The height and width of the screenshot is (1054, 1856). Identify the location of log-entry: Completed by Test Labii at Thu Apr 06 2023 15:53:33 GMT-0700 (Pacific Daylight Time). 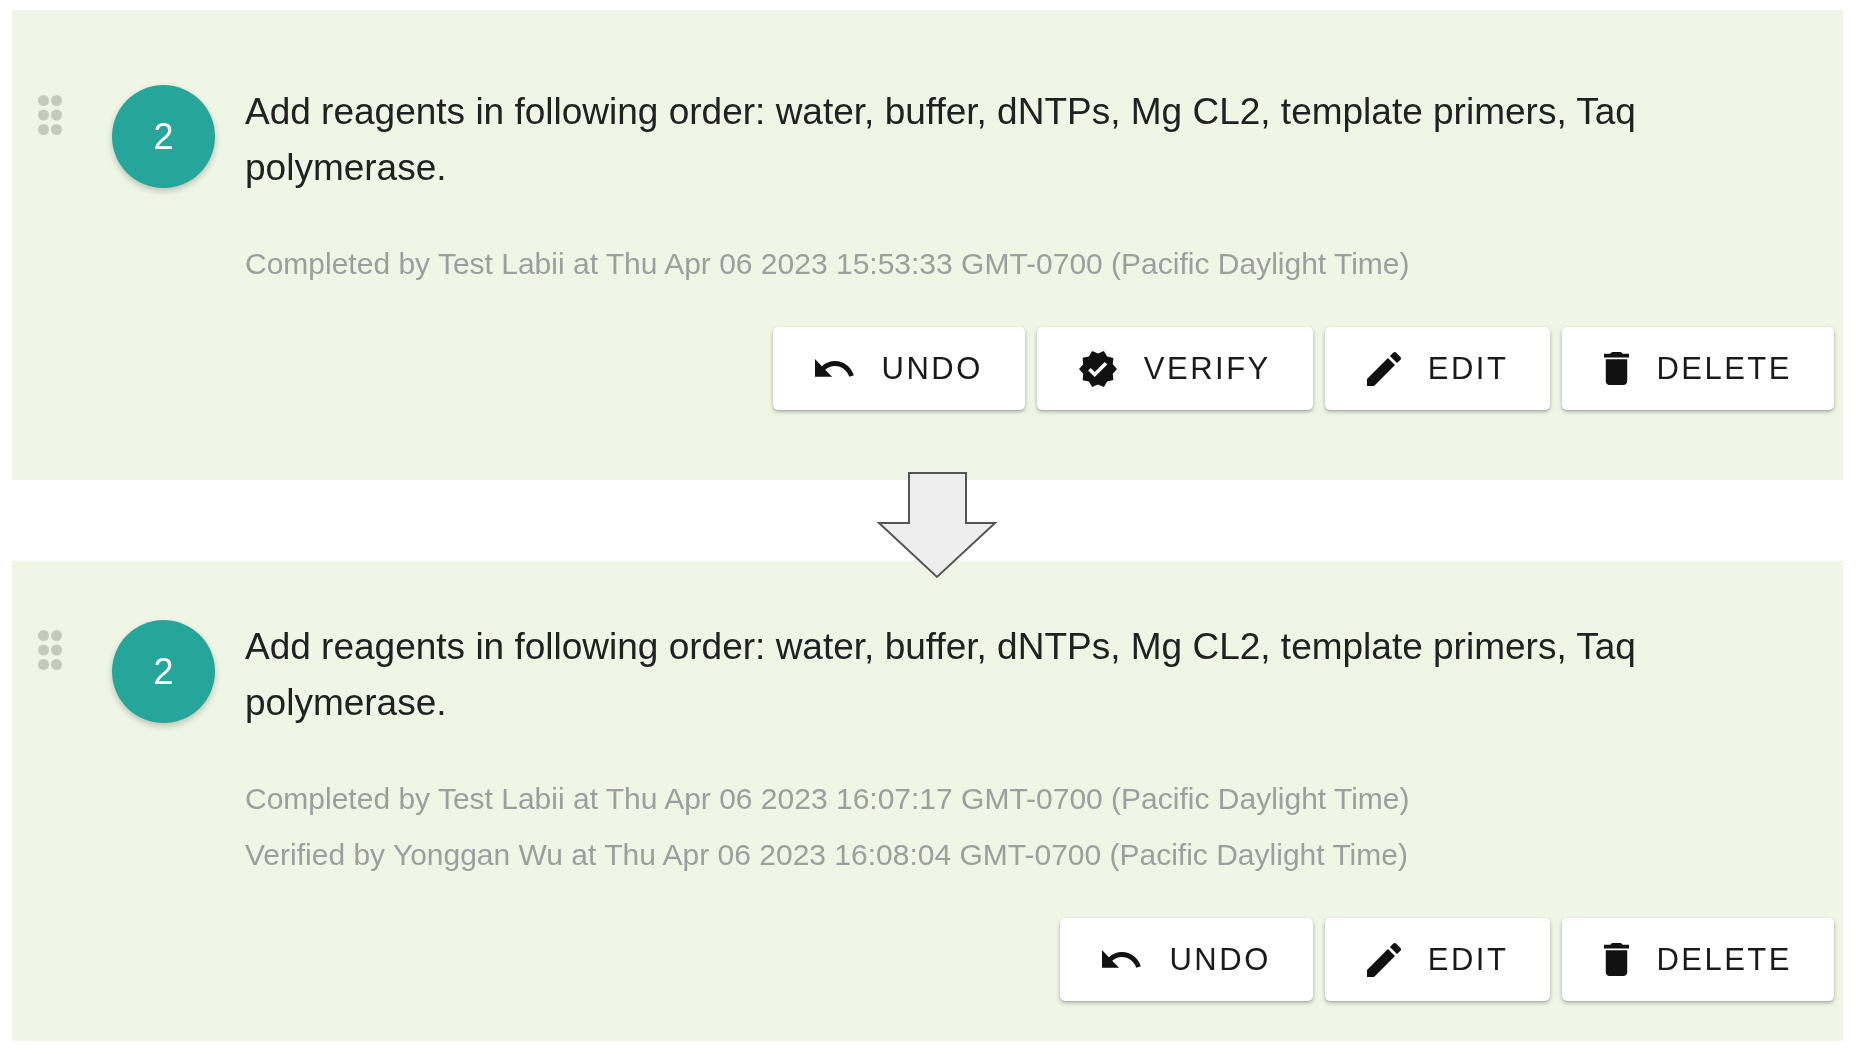
(827, 264).